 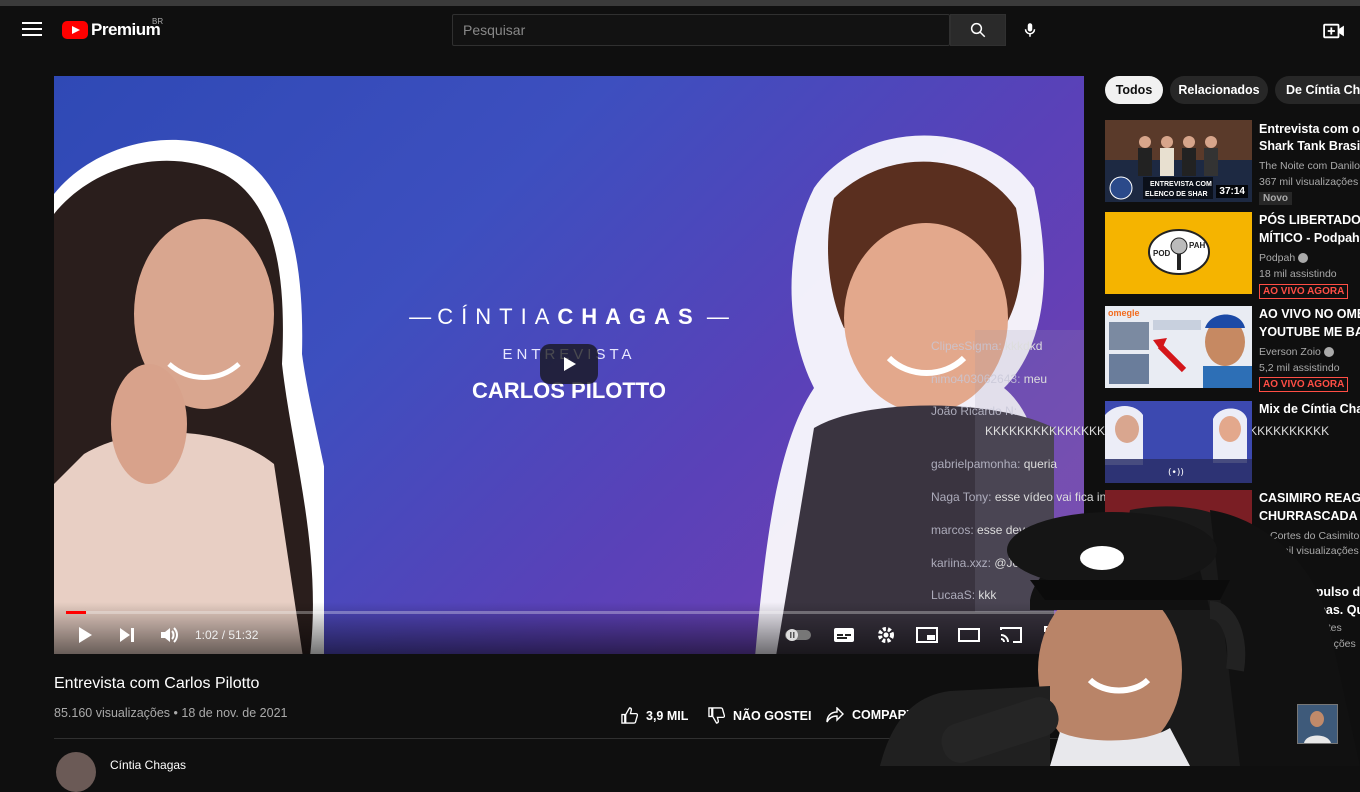 I want to click on mute-button, so click(x=169, y=635).